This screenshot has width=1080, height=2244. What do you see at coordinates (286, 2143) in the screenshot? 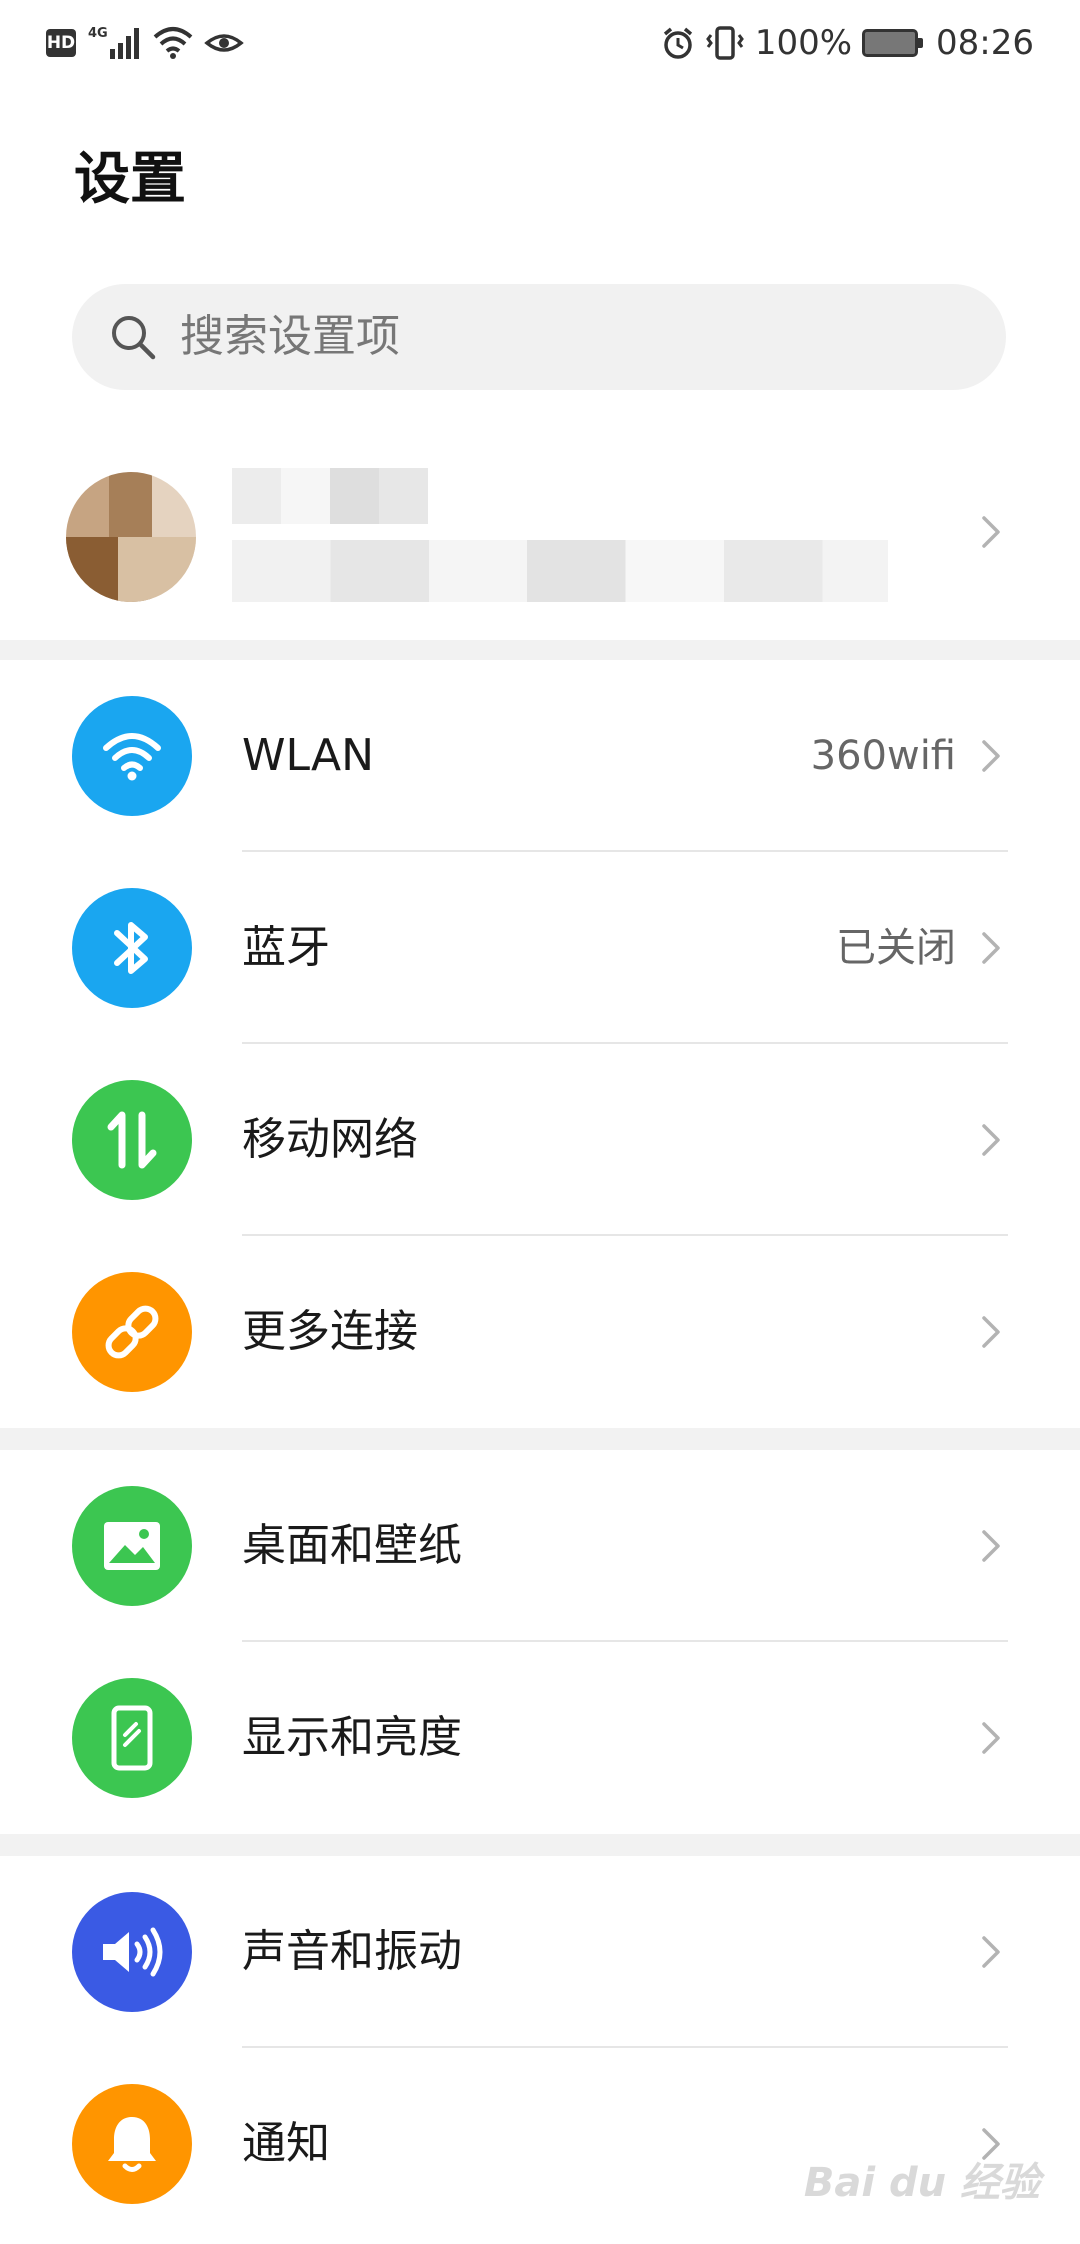
I see `row-label: 通知` at bounding box center [286, 2143].